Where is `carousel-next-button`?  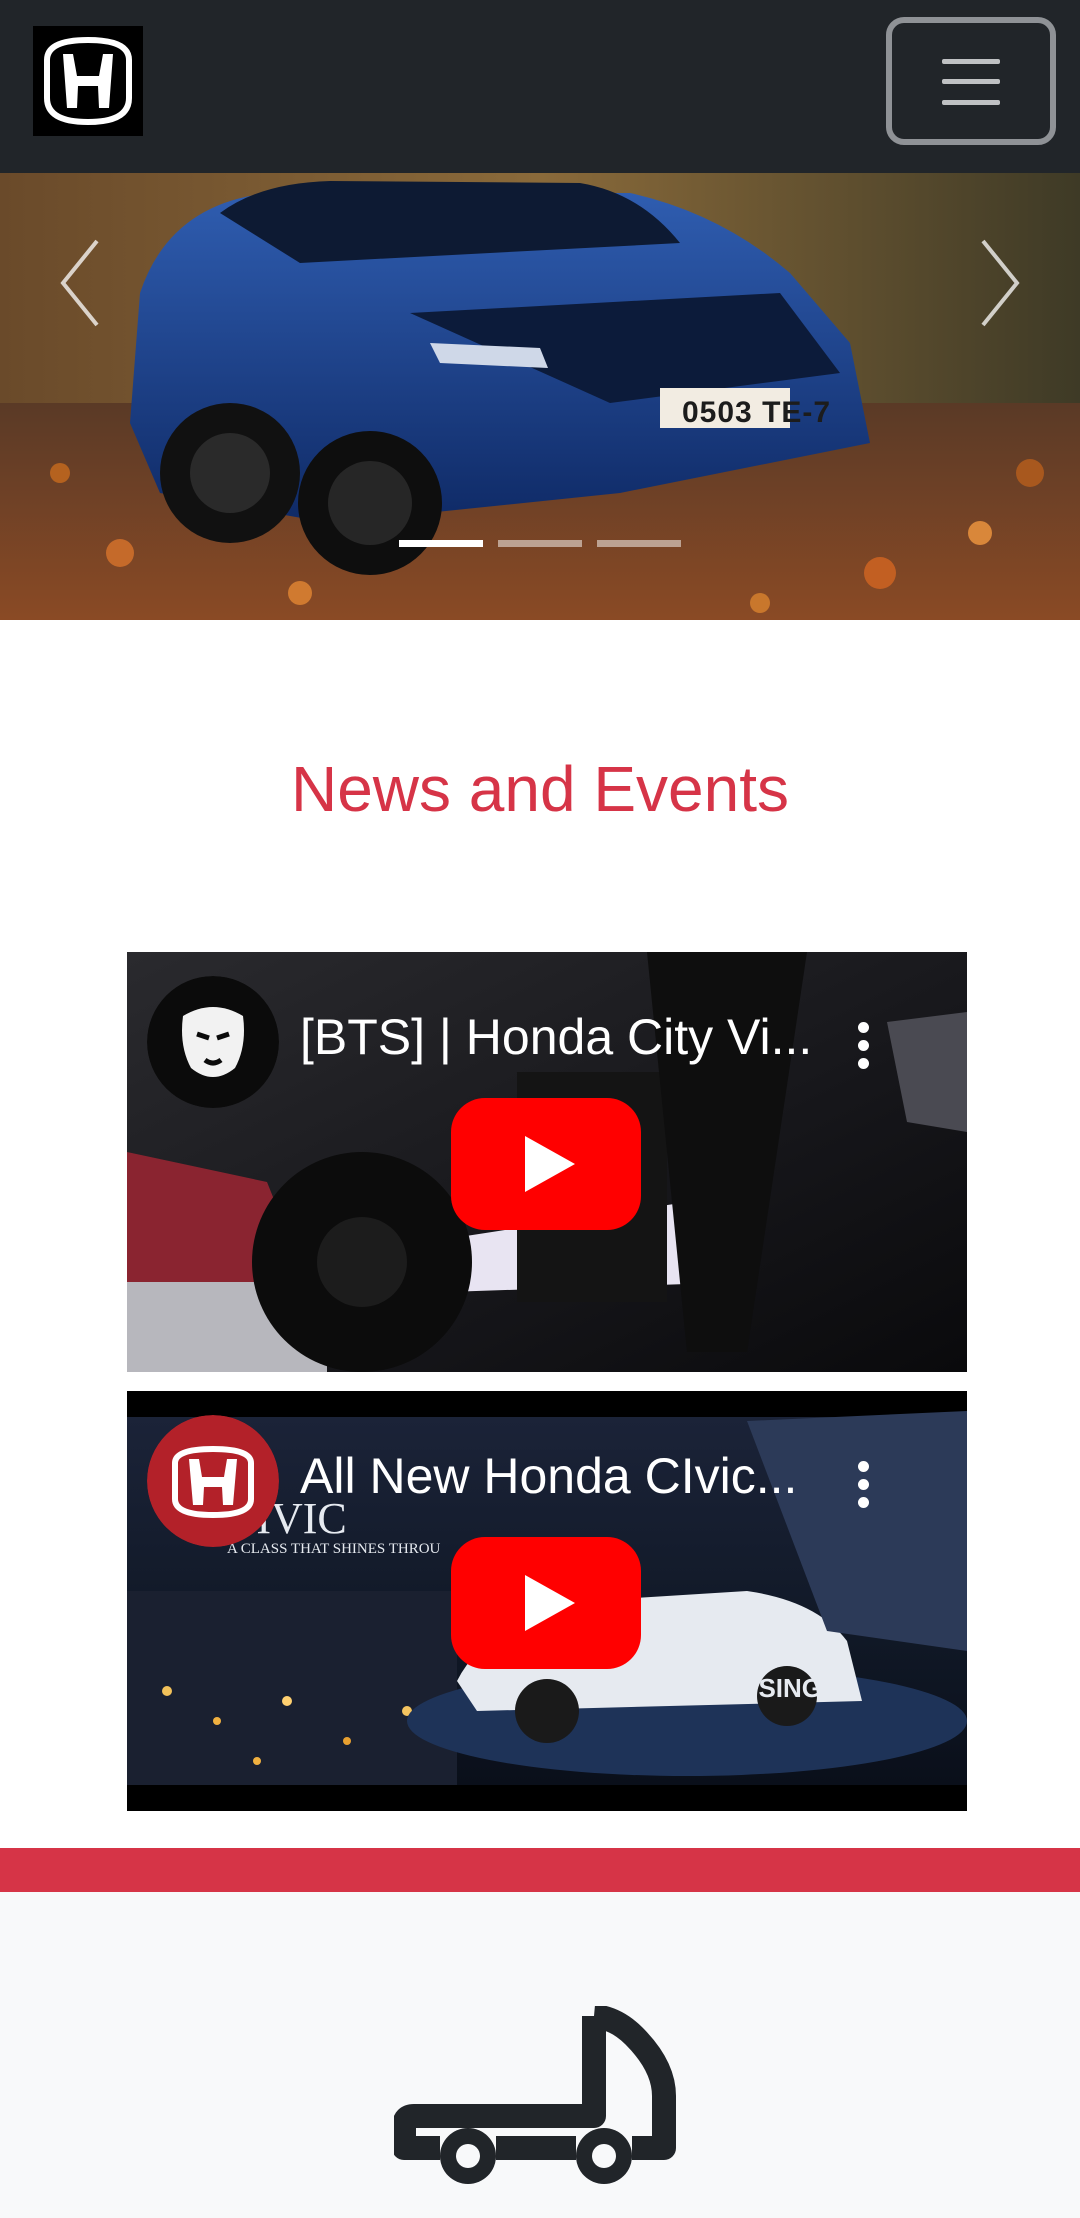
carousel-next-button is located at coordinates (1000, 283).